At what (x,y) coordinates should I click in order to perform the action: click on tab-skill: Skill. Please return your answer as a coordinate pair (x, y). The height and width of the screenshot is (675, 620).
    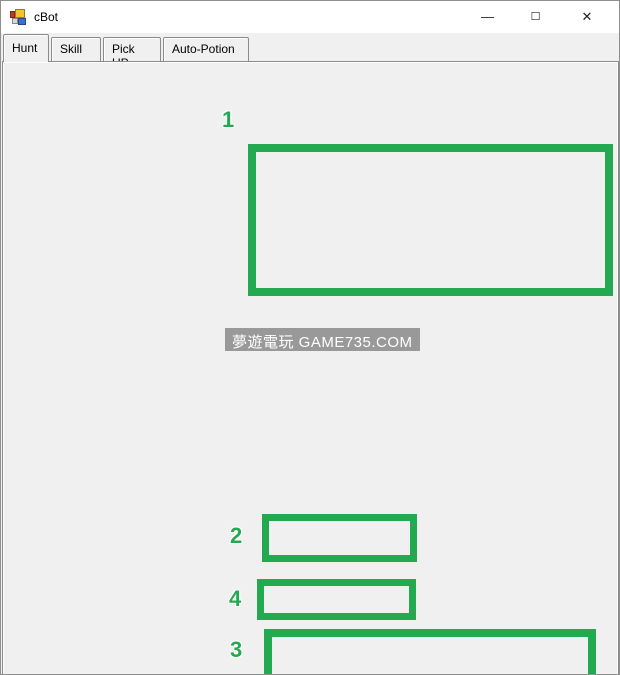
    Looking at the image, I should click on (76, 49).